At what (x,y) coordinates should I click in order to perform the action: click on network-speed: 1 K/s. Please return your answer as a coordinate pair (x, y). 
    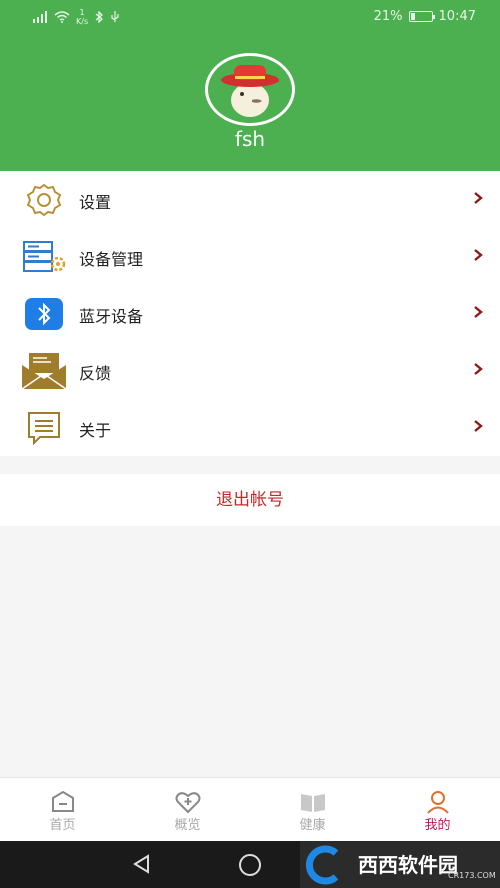
    Looking at the image, I should click on (82, 17).